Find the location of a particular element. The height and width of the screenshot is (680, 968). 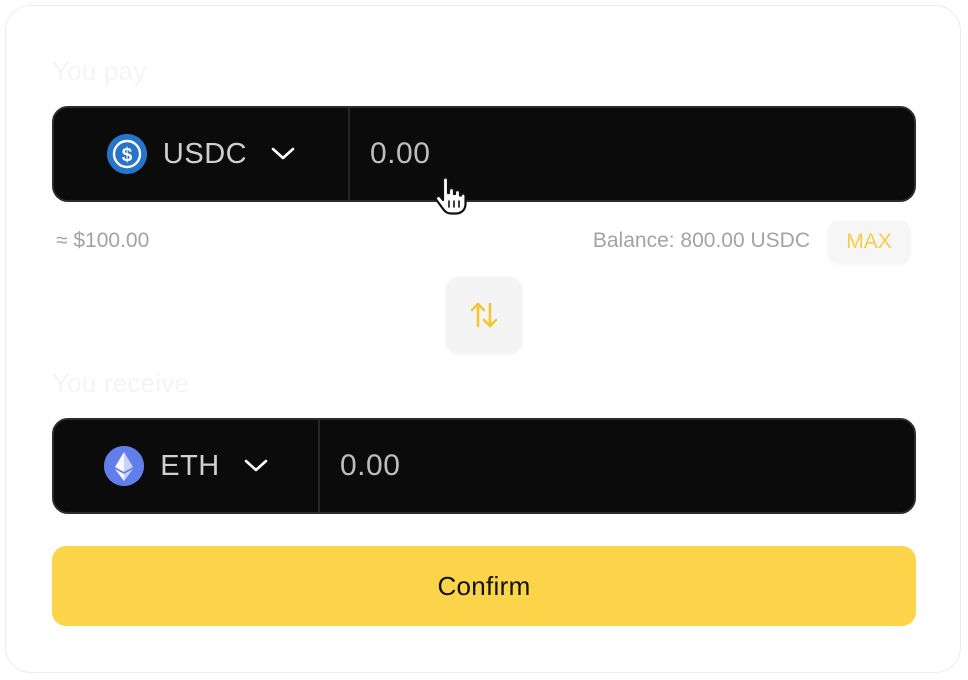

usdc-icon: $ is located at coordinates (126, 154).